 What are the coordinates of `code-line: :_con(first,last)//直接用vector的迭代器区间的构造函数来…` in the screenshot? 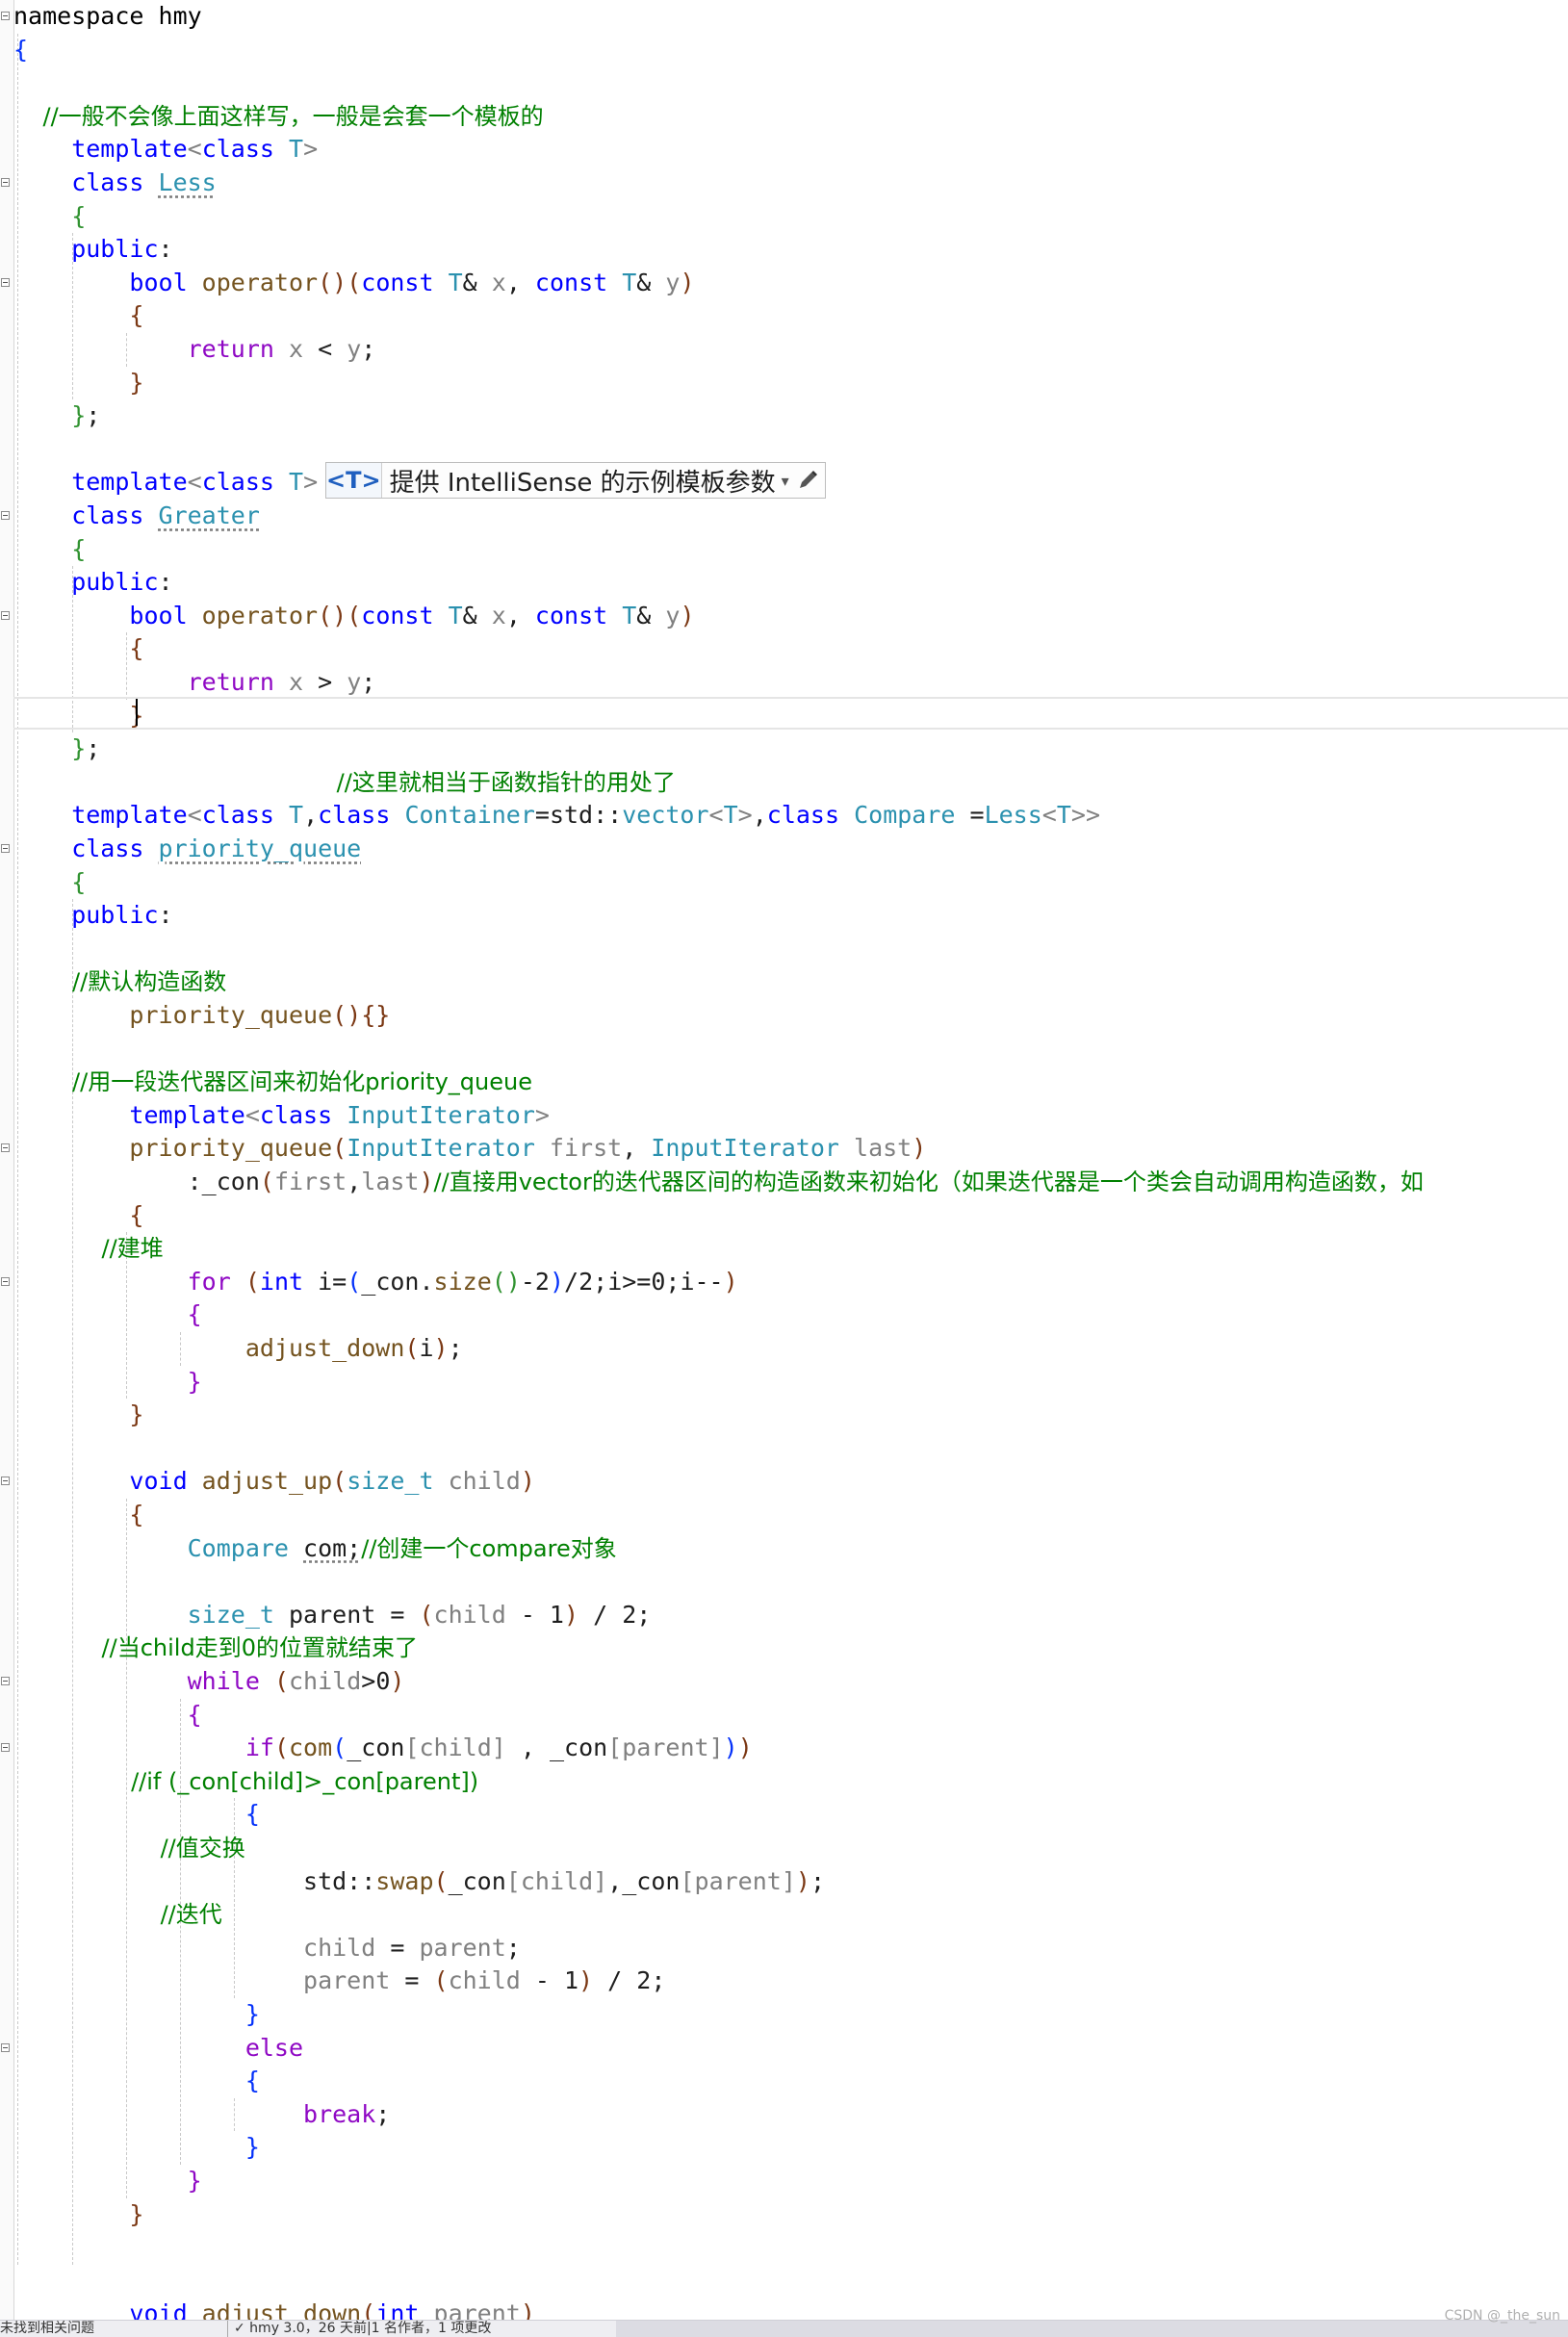 It's located at (790, 1182).